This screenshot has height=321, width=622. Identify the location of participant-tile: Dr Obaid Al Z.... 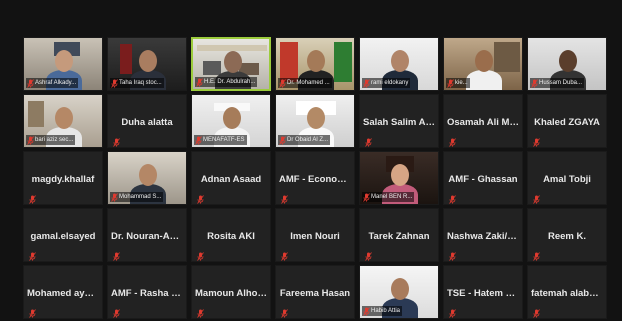
(315, 121).